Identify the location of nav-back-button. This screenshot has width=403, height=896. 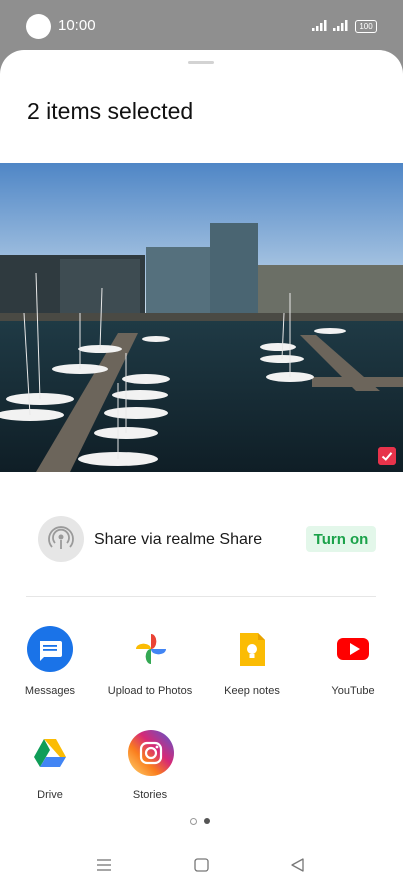
(297, 867).